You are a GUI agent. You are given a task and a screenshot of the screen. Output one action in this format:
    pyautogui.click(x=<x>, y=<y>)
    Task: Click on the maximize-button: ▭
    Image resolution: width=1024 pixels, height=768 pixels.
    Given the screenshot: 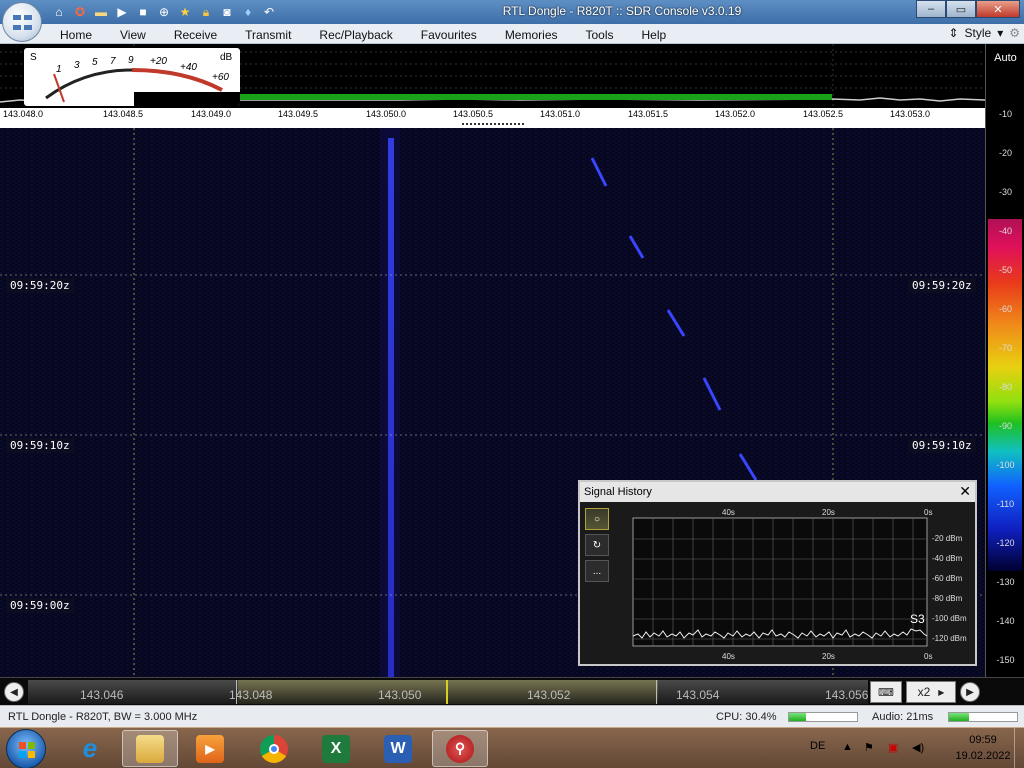 What is the action you would take?
    pyautogui.click(x=961, y=9)
    